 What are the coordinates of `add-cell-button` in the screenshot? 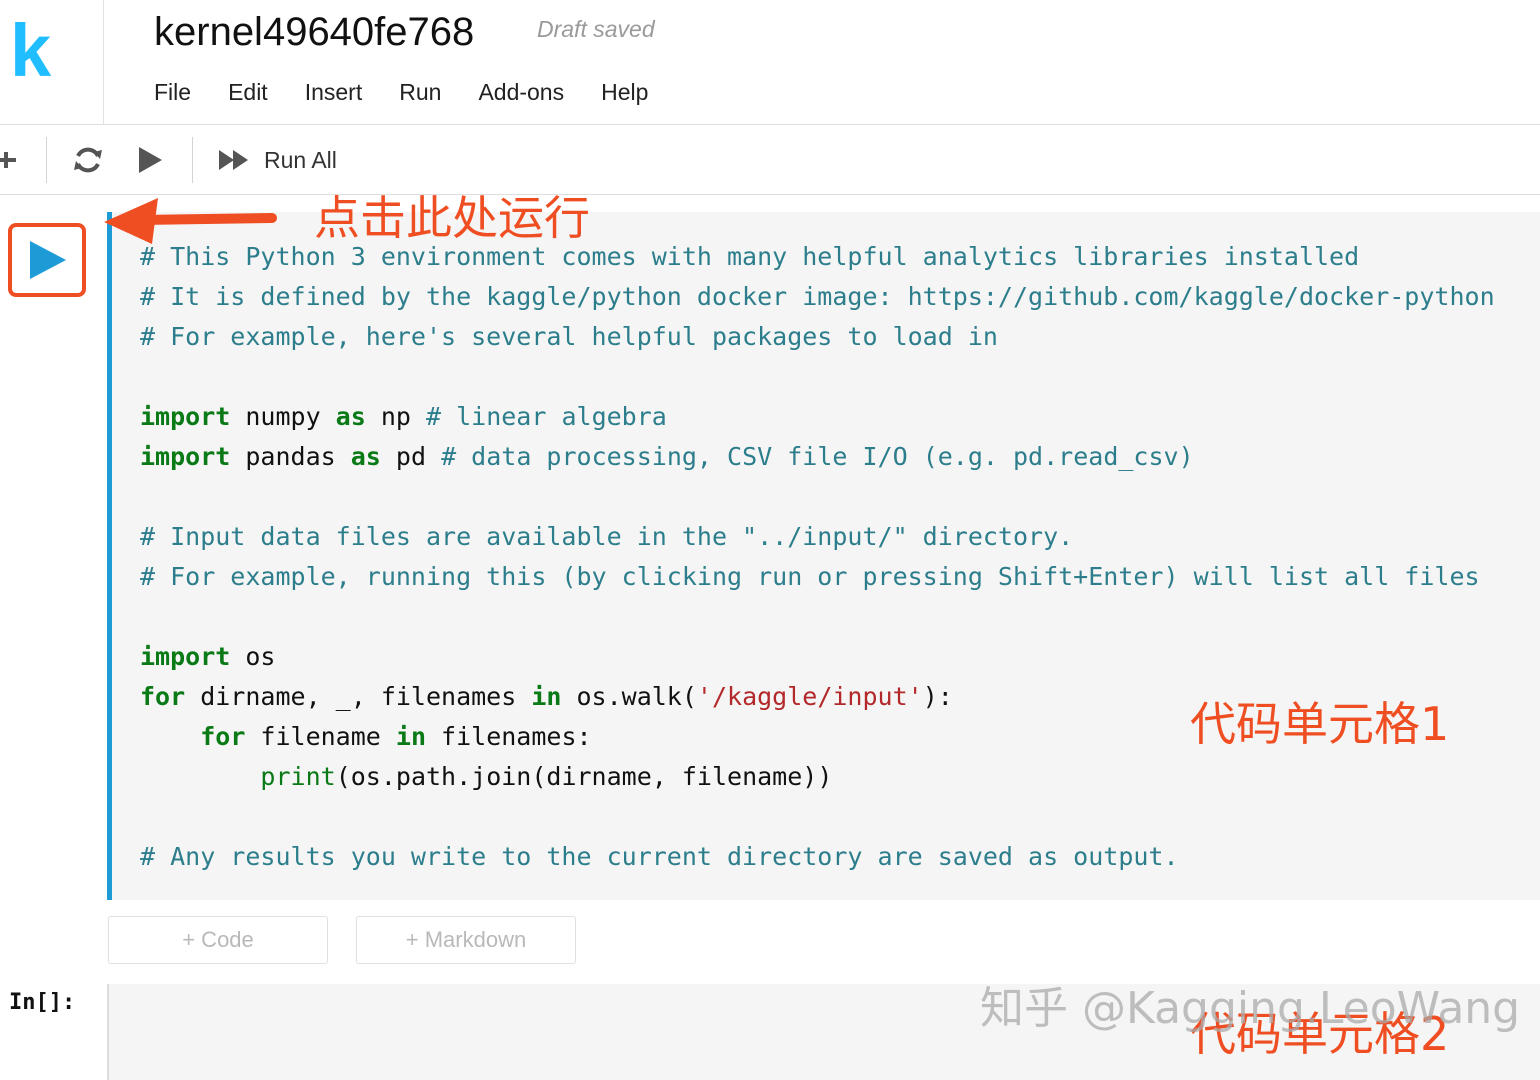 It's located at (9, 160).